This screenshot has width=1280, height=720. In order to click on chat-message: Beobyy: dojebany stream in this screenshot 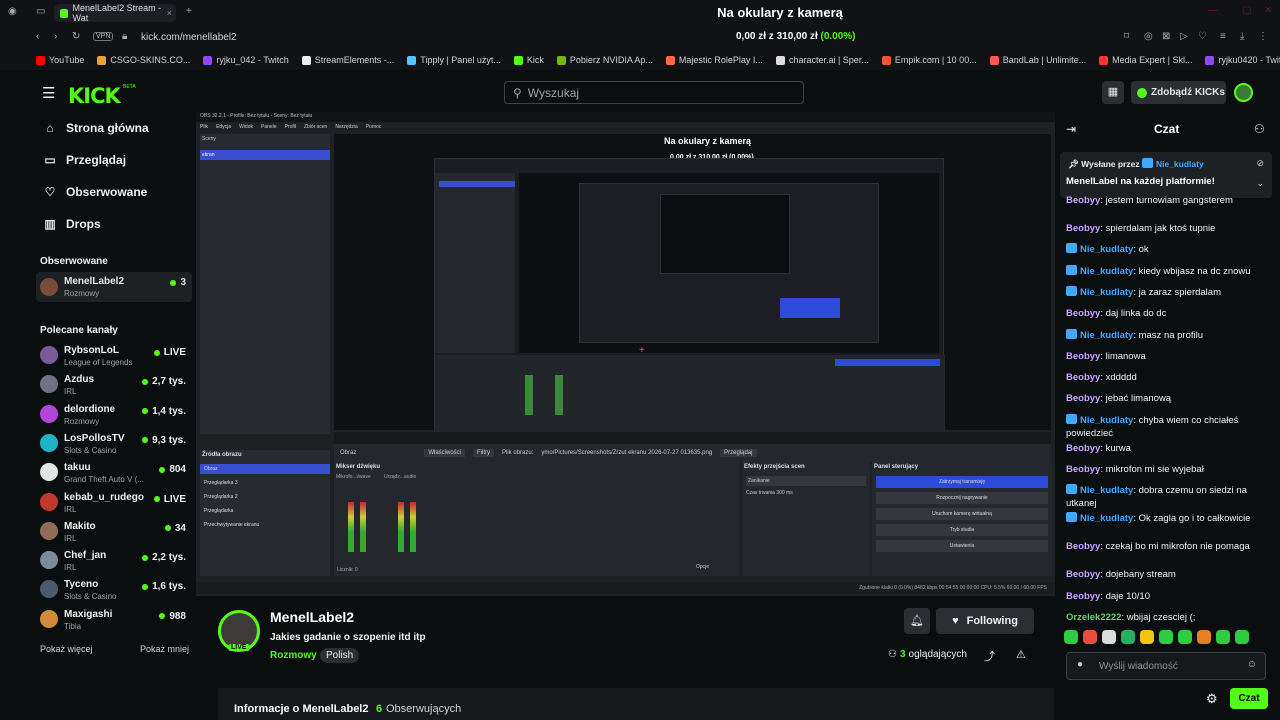, I will do `click(1166, 574)`.